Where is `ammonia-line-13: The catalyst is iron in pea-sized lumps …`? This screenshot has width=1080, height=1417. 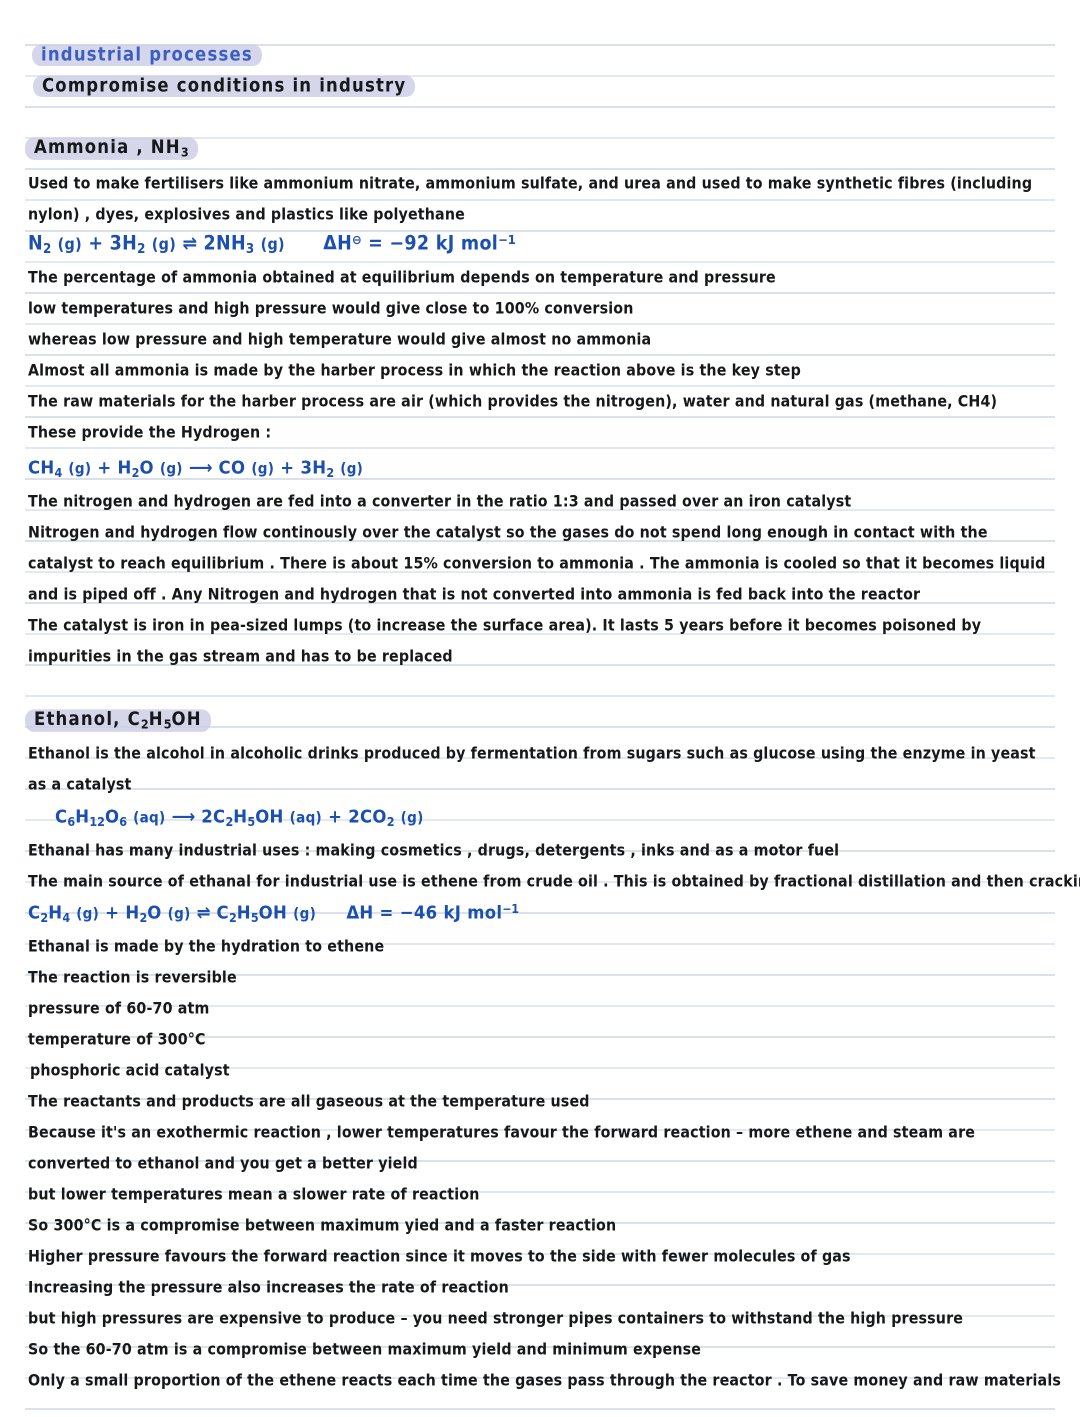
ammonia-line-13: The catalyst is iron in pea-sized lumps … is located at coordinates (505, 626).